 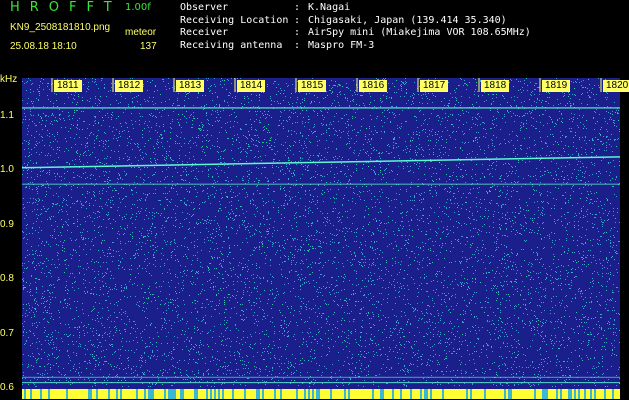 What do you see at coordinates (341, 45) in the screenshot?
I see `info-value: Maspro FM-3` at bounding box center [341, 45].